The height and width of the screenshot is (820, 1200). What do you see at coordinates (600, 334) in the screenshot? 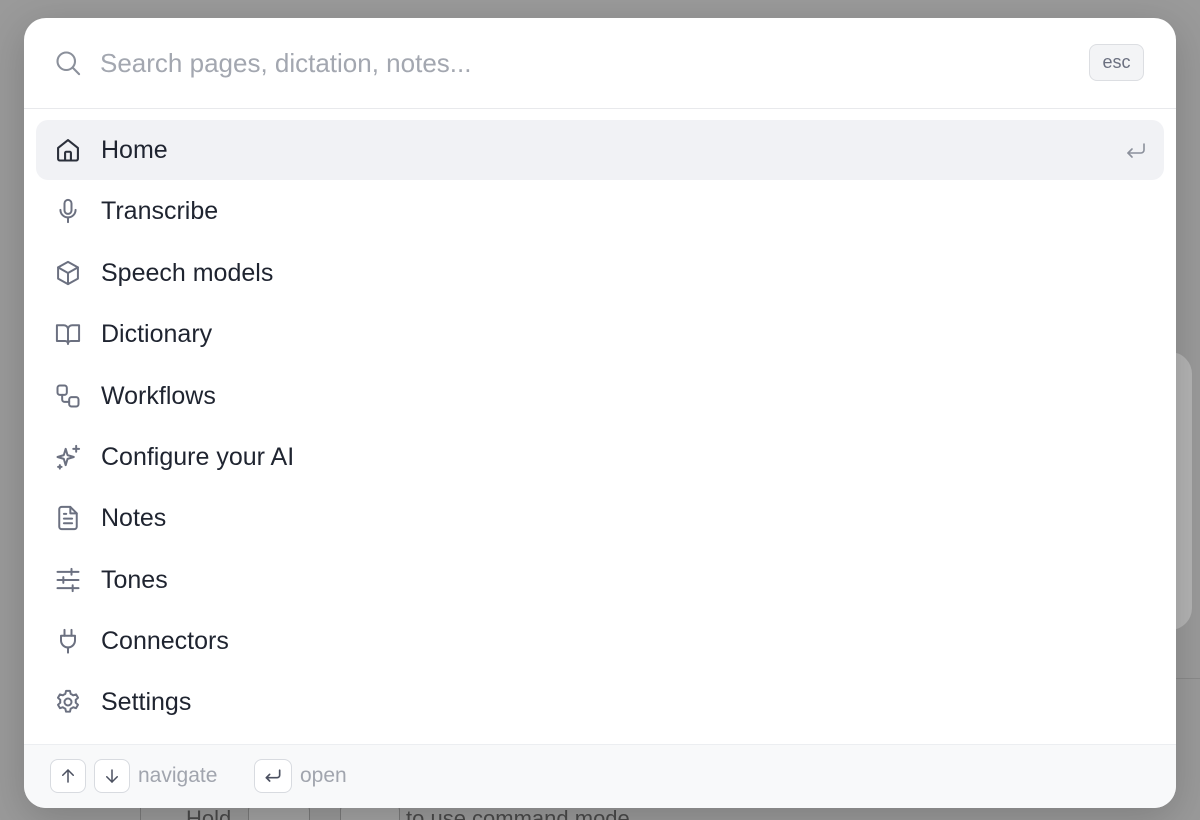
I see `command-item-dictionary: Dictionary` at bounding box center [600, 334].